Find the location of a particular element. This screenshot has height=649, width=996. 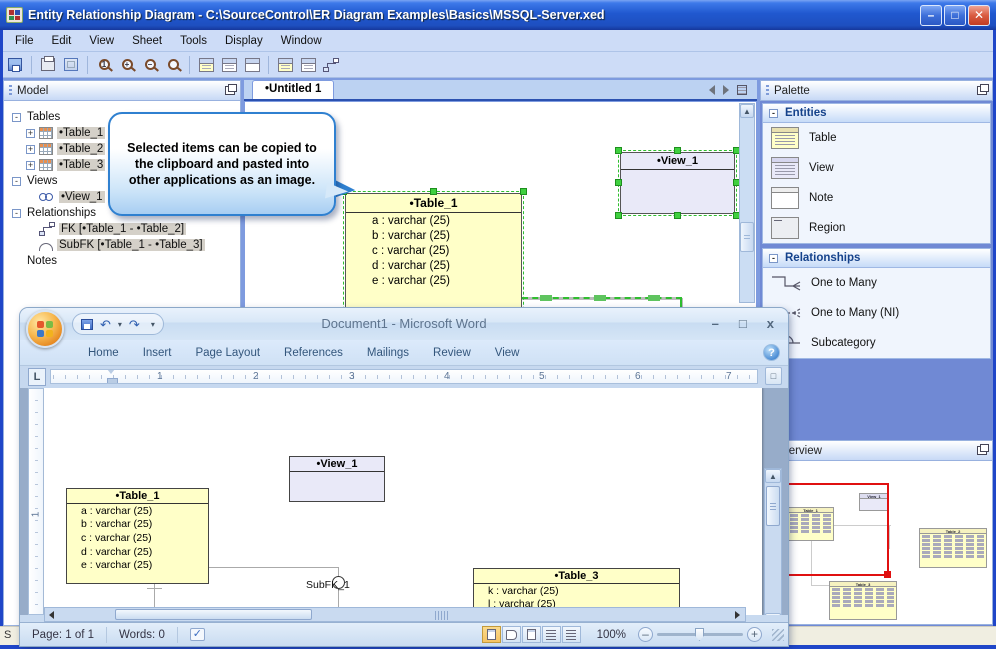

er-close-button: ✕ is located at coordinates (979, 15).